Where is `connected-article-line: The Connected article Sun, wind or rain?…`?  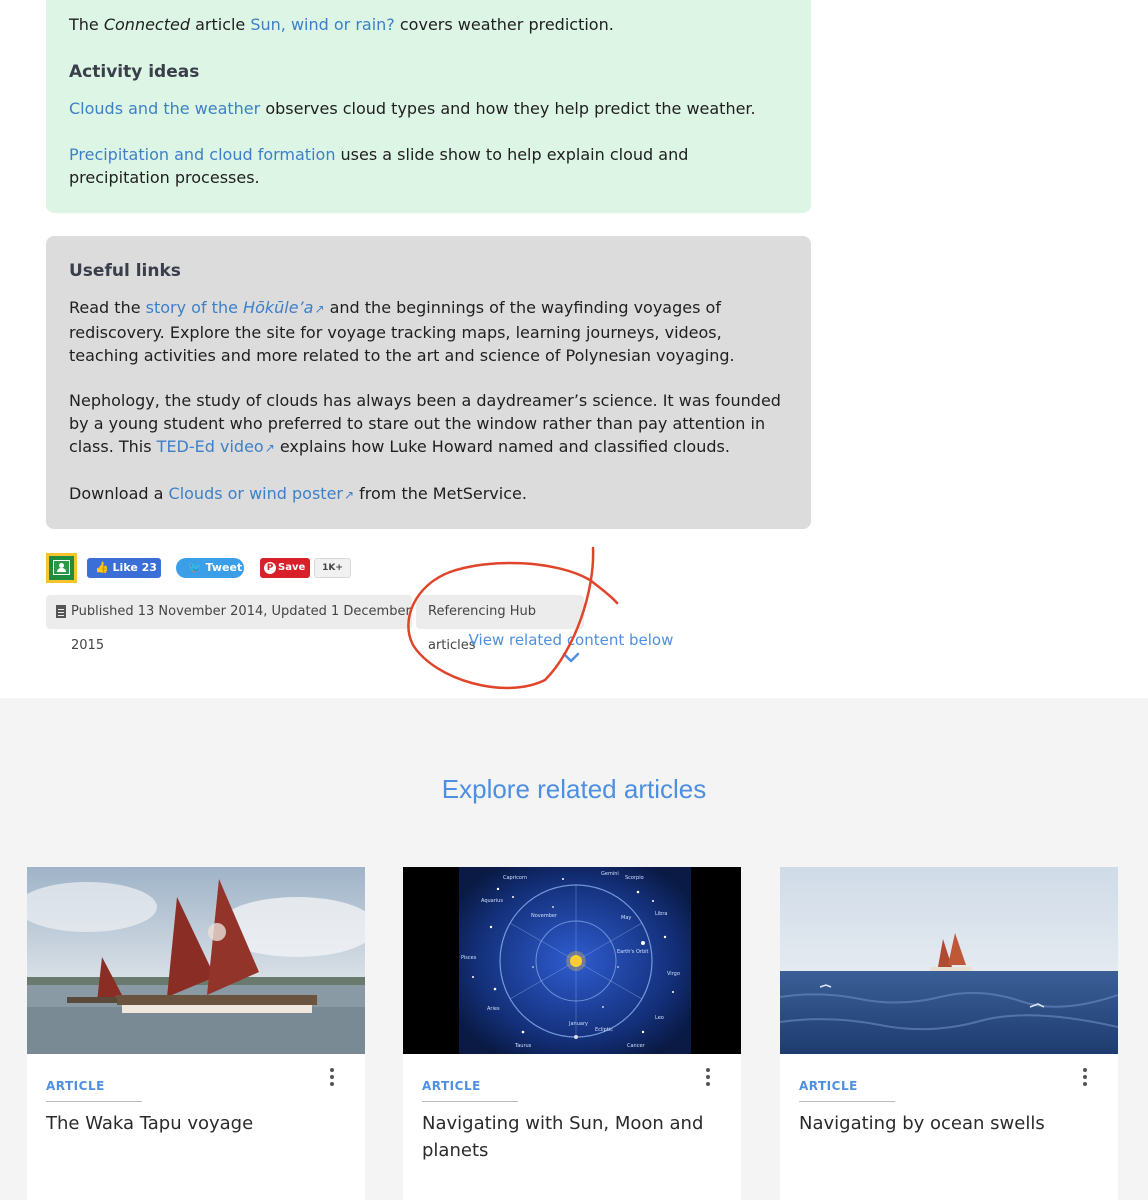
connected-article-line: The Connected article Sun, wind or rain?… is located at coordinates (341, 24).